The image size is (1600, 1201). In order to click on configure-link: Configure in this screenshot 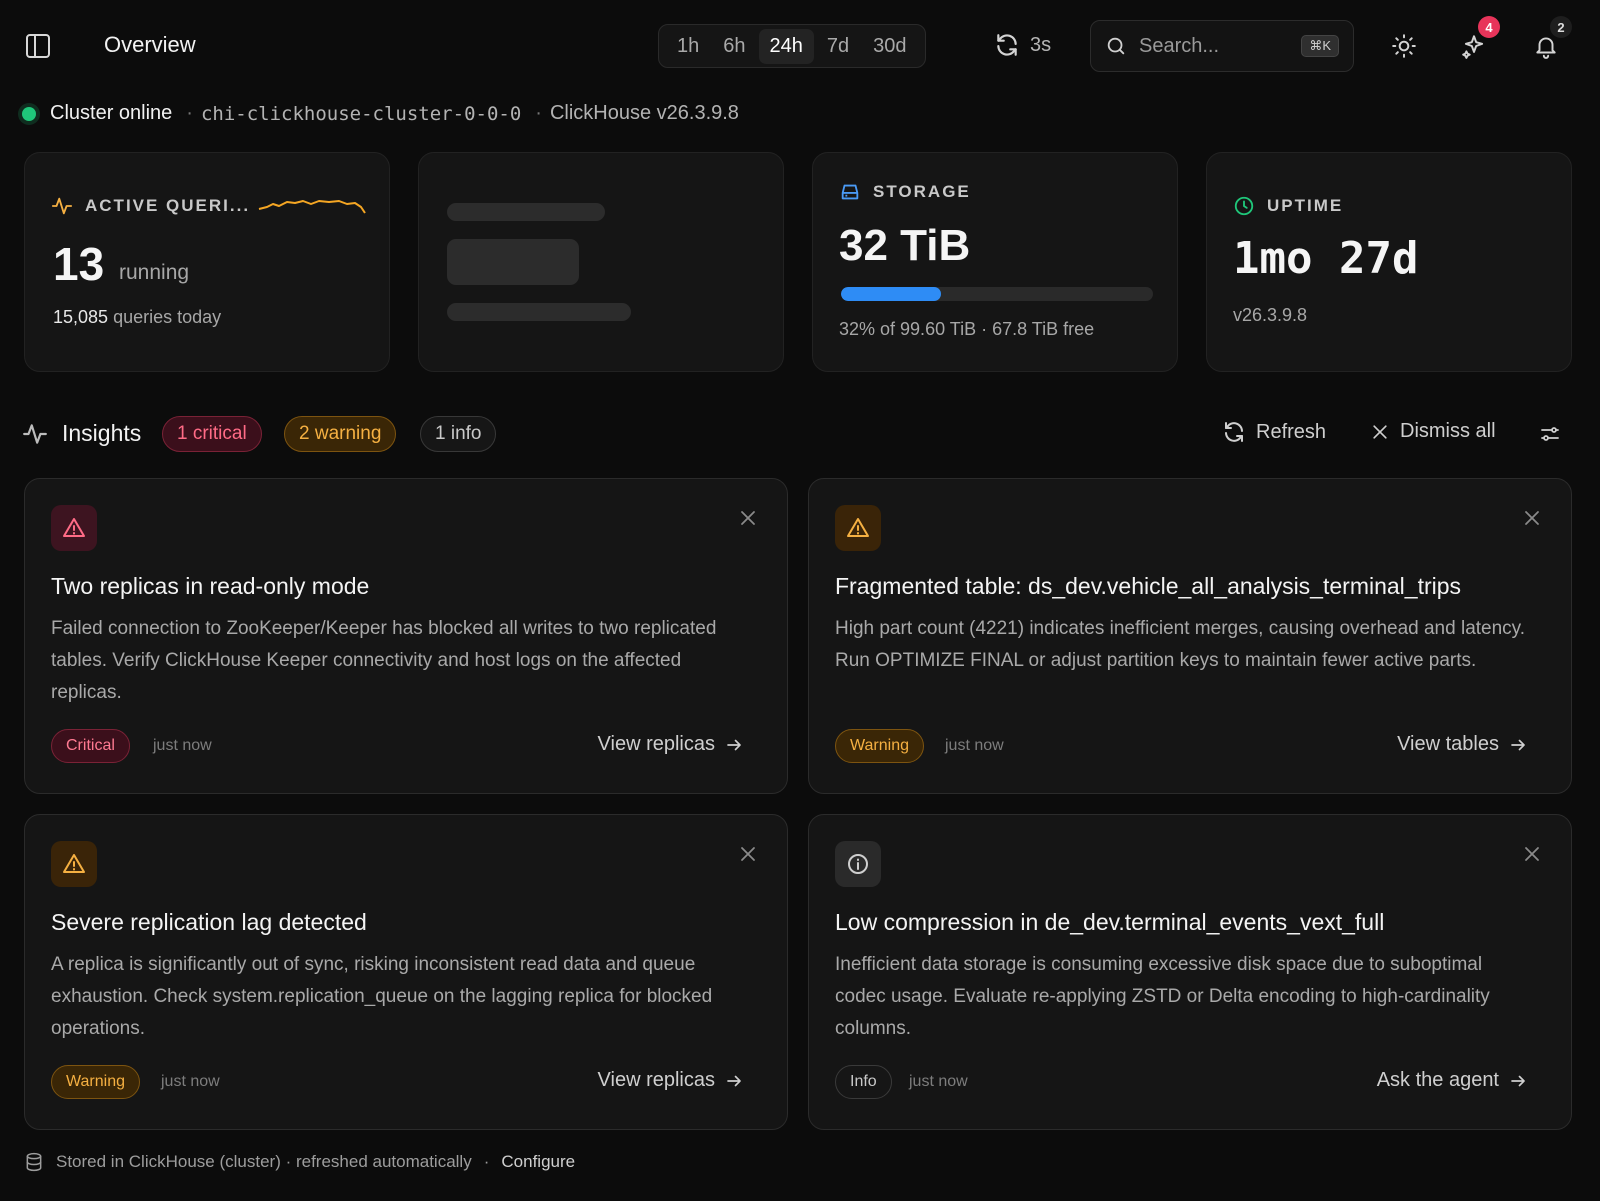, I will do `click(538, 1162)`.